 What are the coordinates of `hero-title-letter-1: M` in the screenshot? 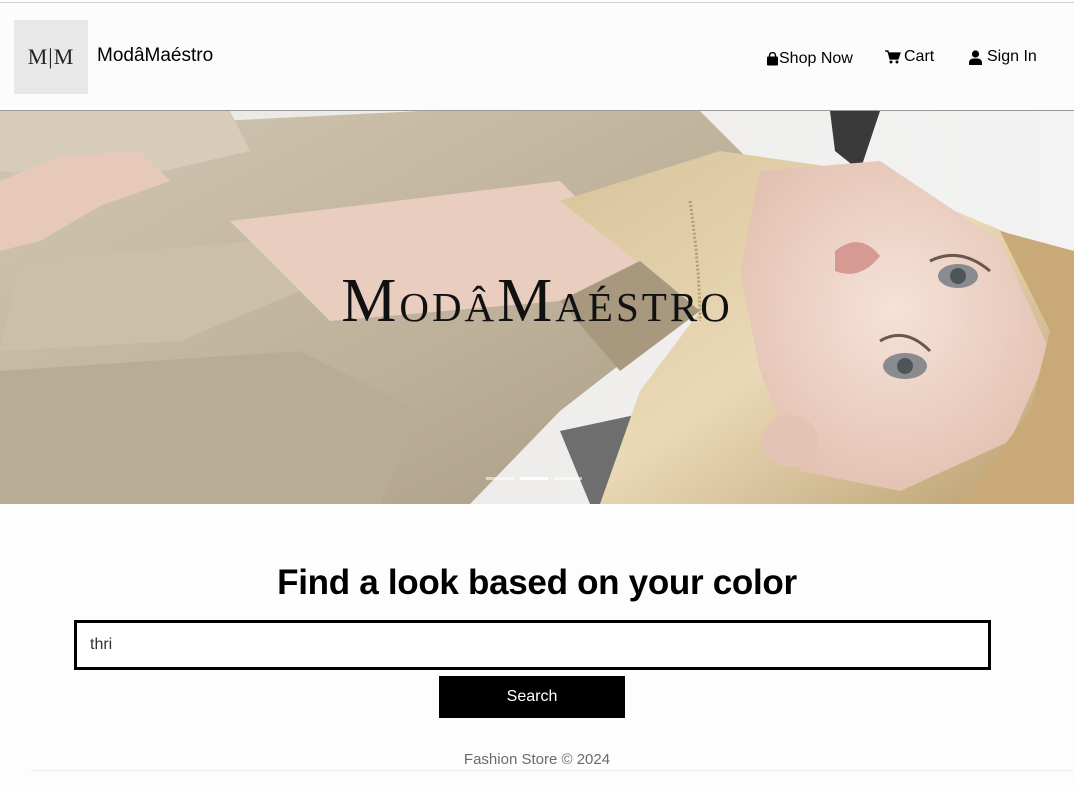 It's located at (370, 301).